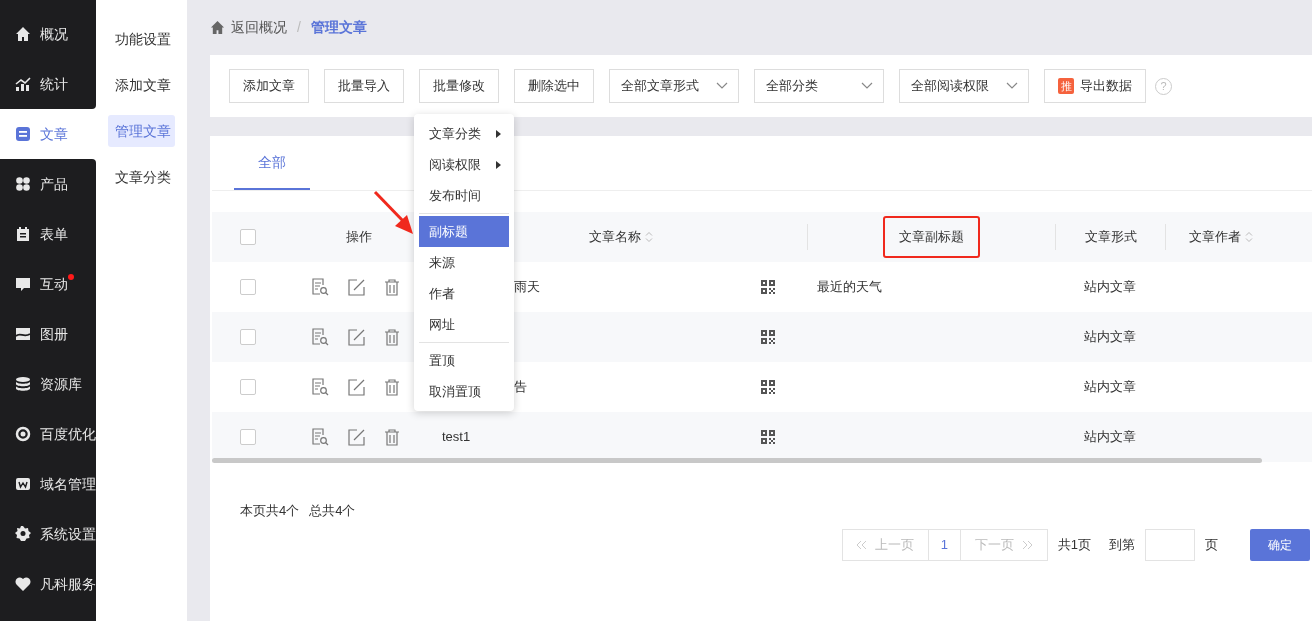  I want to click on sidebar-item: 统计, so click(48, 84).